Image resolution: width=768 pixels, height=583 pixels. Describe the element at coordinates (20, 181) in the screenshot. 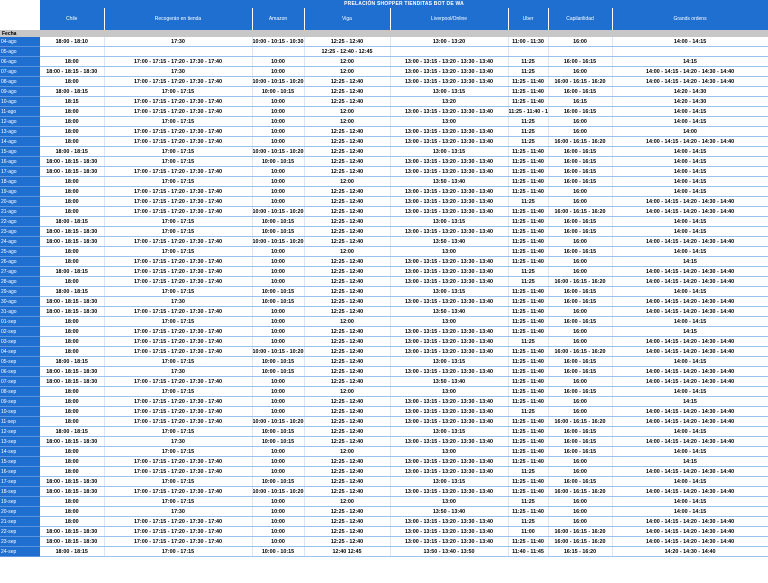

I see `row-date: 18-ago` at that location.